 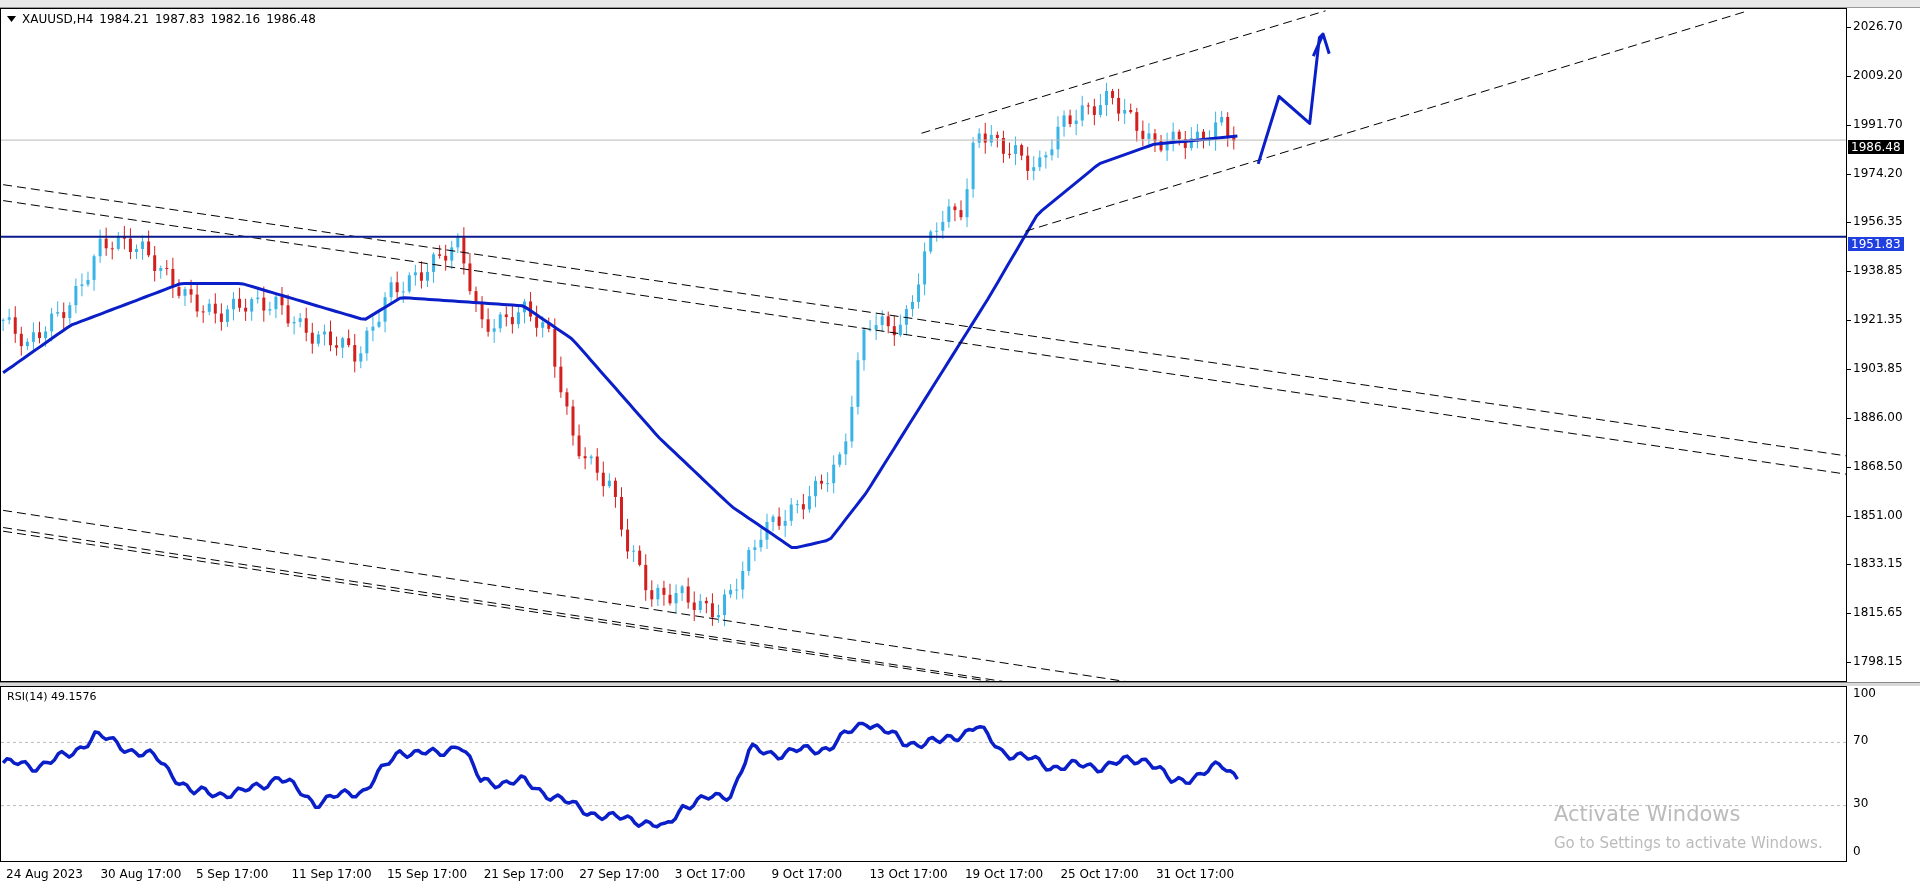 I want to click on price-axis-label: 1886.00, so click(x=1878, y=416).